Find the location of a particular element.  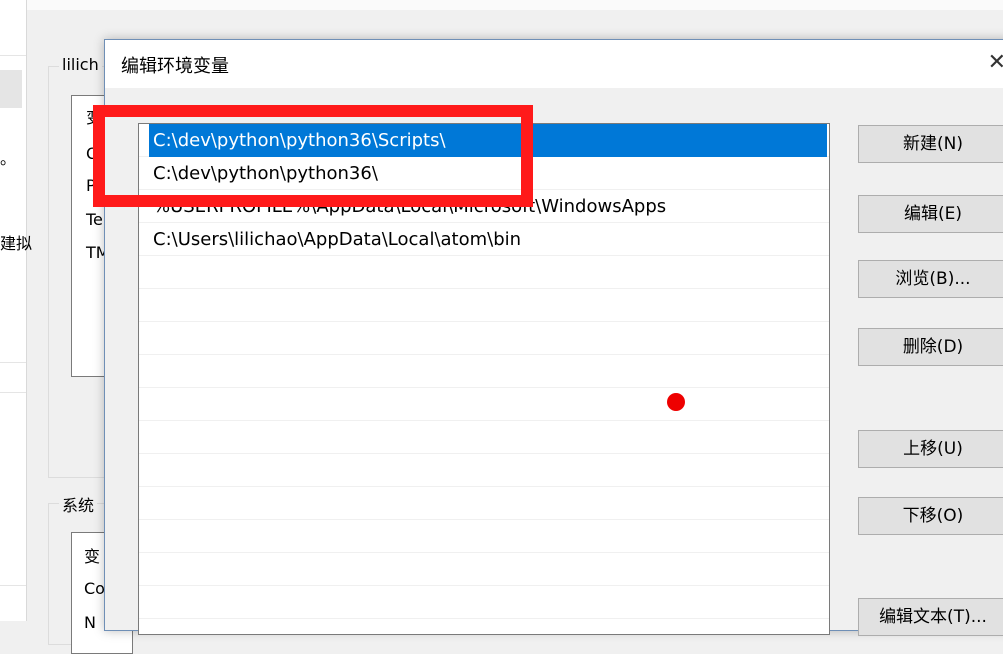

edit-button: 编辑(E) is located at coordinates (930, 214).